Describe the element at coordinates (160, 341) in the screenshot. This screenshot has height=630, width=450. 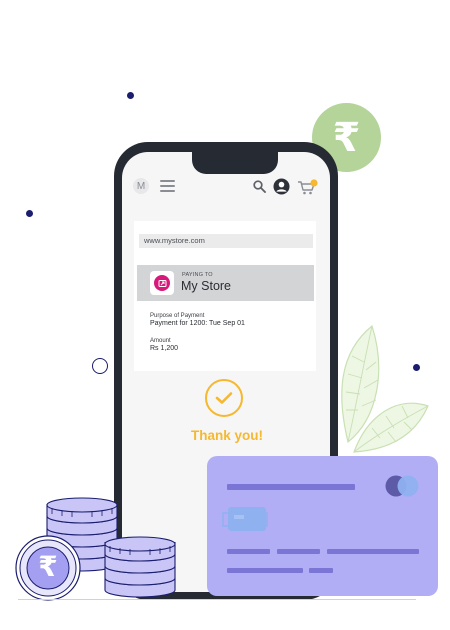
I see `amount-label: Amount` at that location.